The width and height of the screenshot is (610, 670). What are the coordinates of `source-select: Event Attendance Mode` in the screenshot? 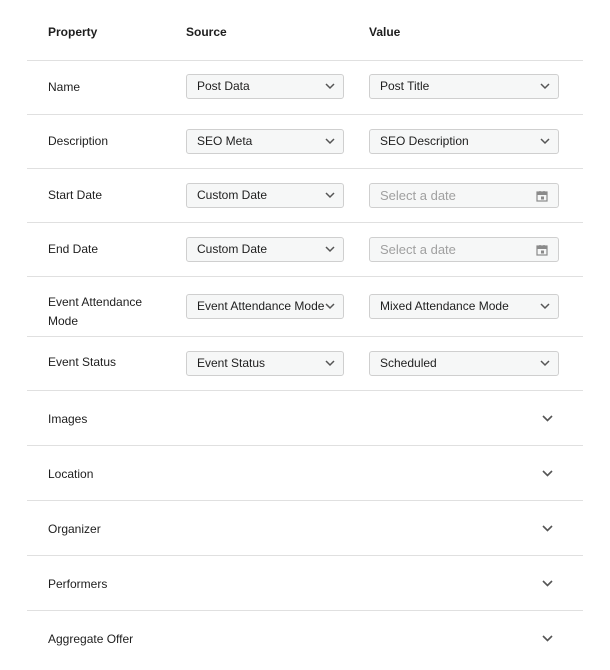 It's located at (265, 306).